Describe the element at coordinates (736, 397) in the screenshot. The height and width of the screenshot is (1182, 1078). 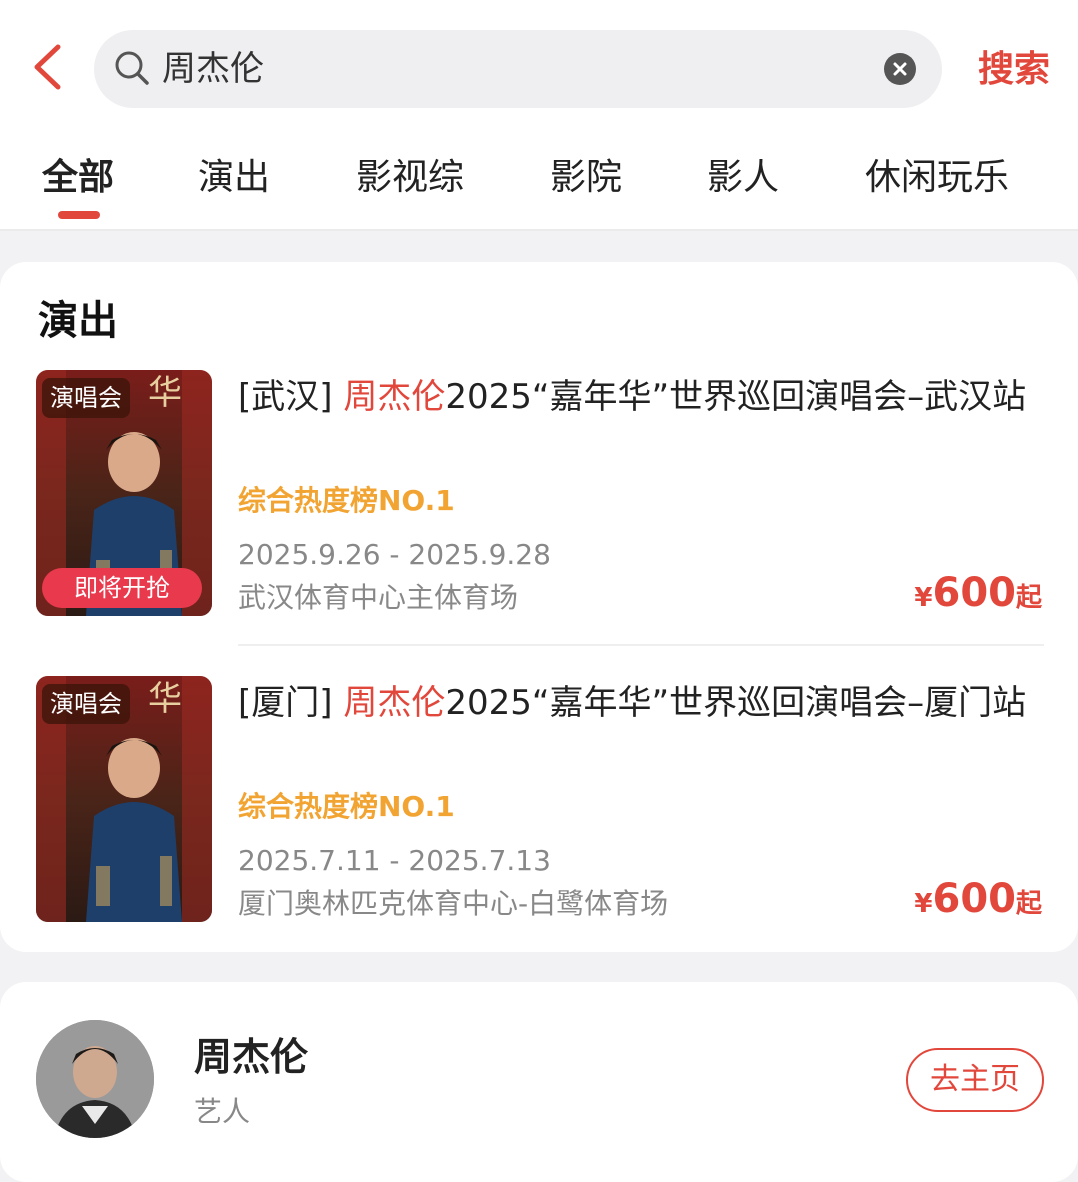
I see `event-title-text: 2025“嘉年华”世界巡回演唱会–武汉站` at that location.